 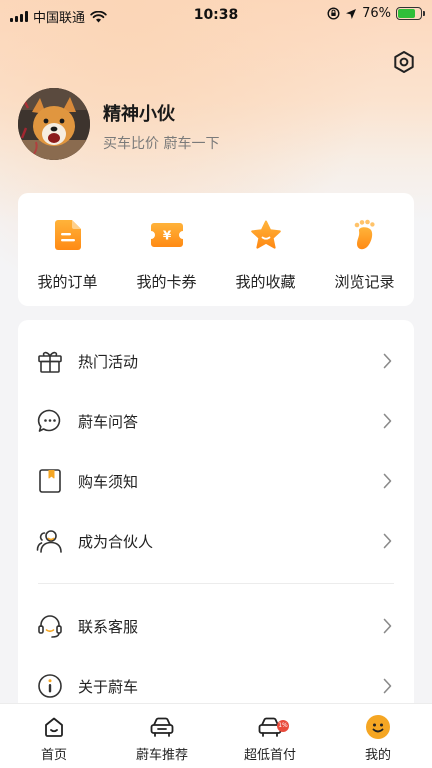 What do you see at coordinates (333, 13) in the screenshot?
I see `orientation-lock-icon` at bounding box center [333, 13].